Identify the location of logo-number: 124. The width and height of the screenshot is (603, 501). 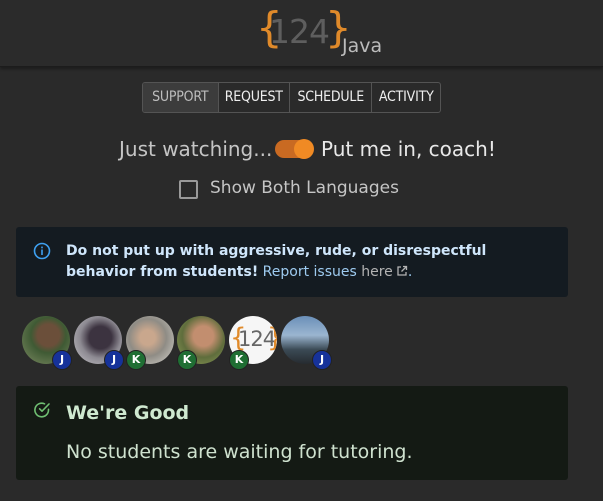
(299, 31).